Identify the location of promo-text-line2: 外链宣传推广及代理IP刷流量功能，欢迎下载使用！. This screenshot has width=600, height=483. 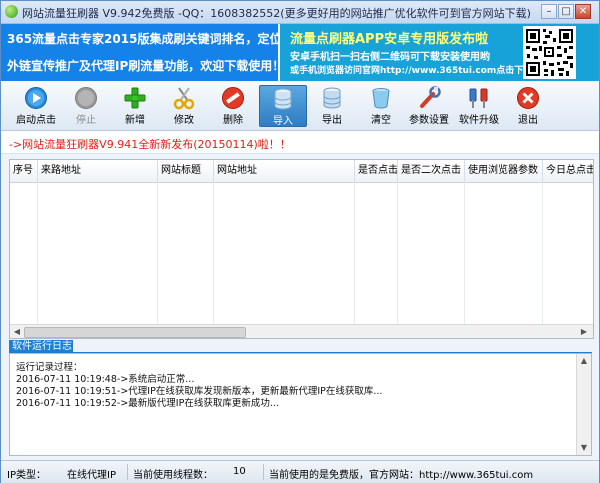
(146, 66).